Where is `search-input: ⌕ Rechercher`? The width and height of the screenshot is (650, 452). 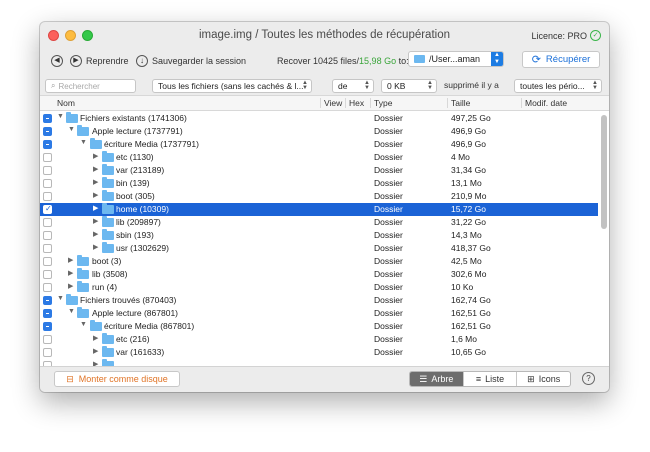 search-input: ⌕ Rechercher is located at coordinates (90, 86).